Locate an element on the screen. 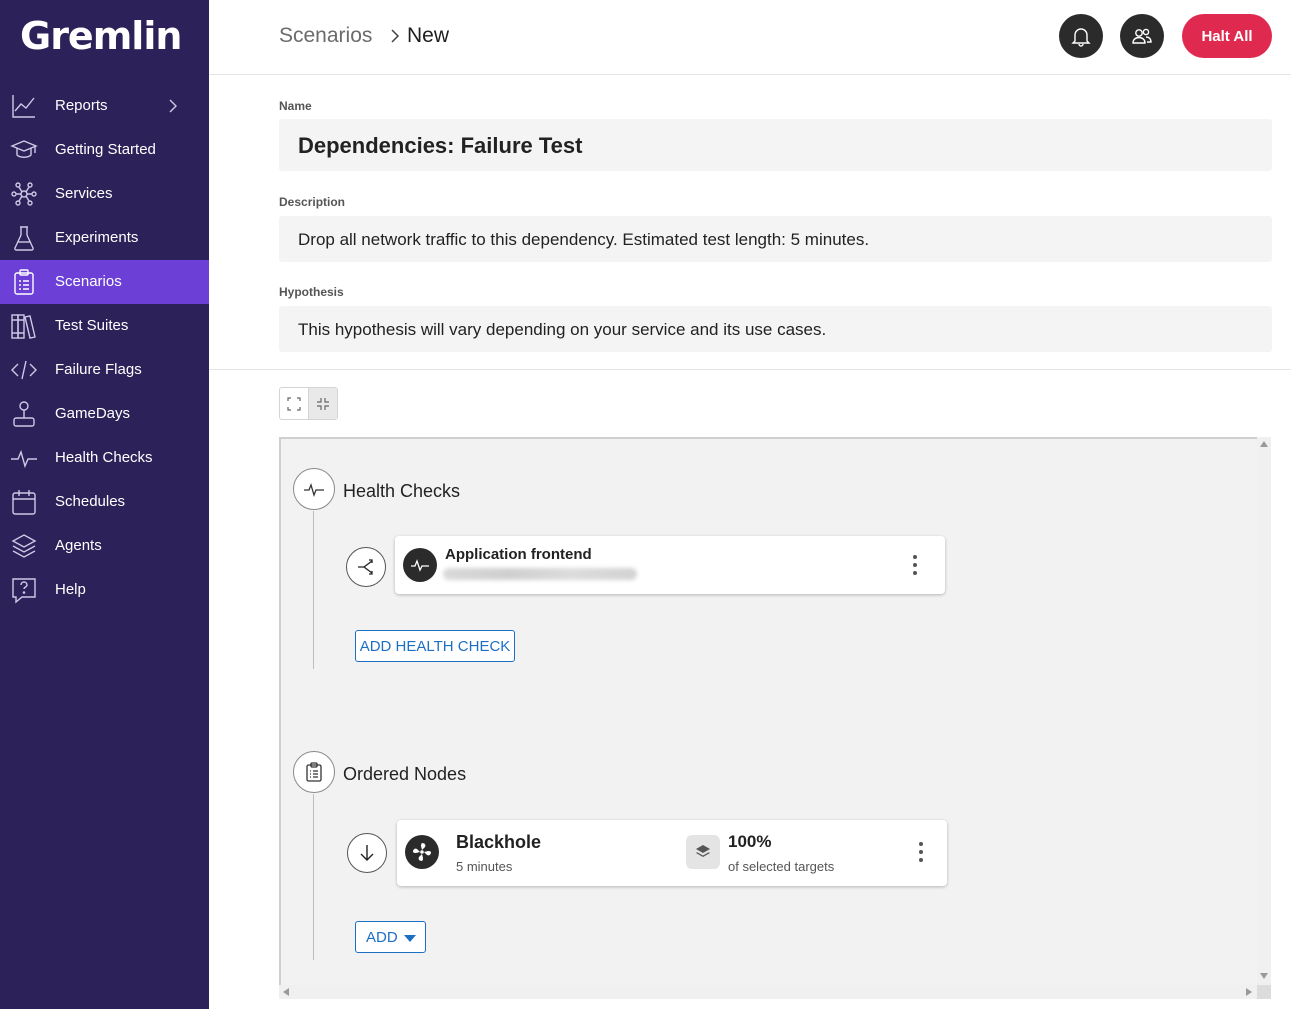  target-layers-badge is located at coordinates (703, 852).